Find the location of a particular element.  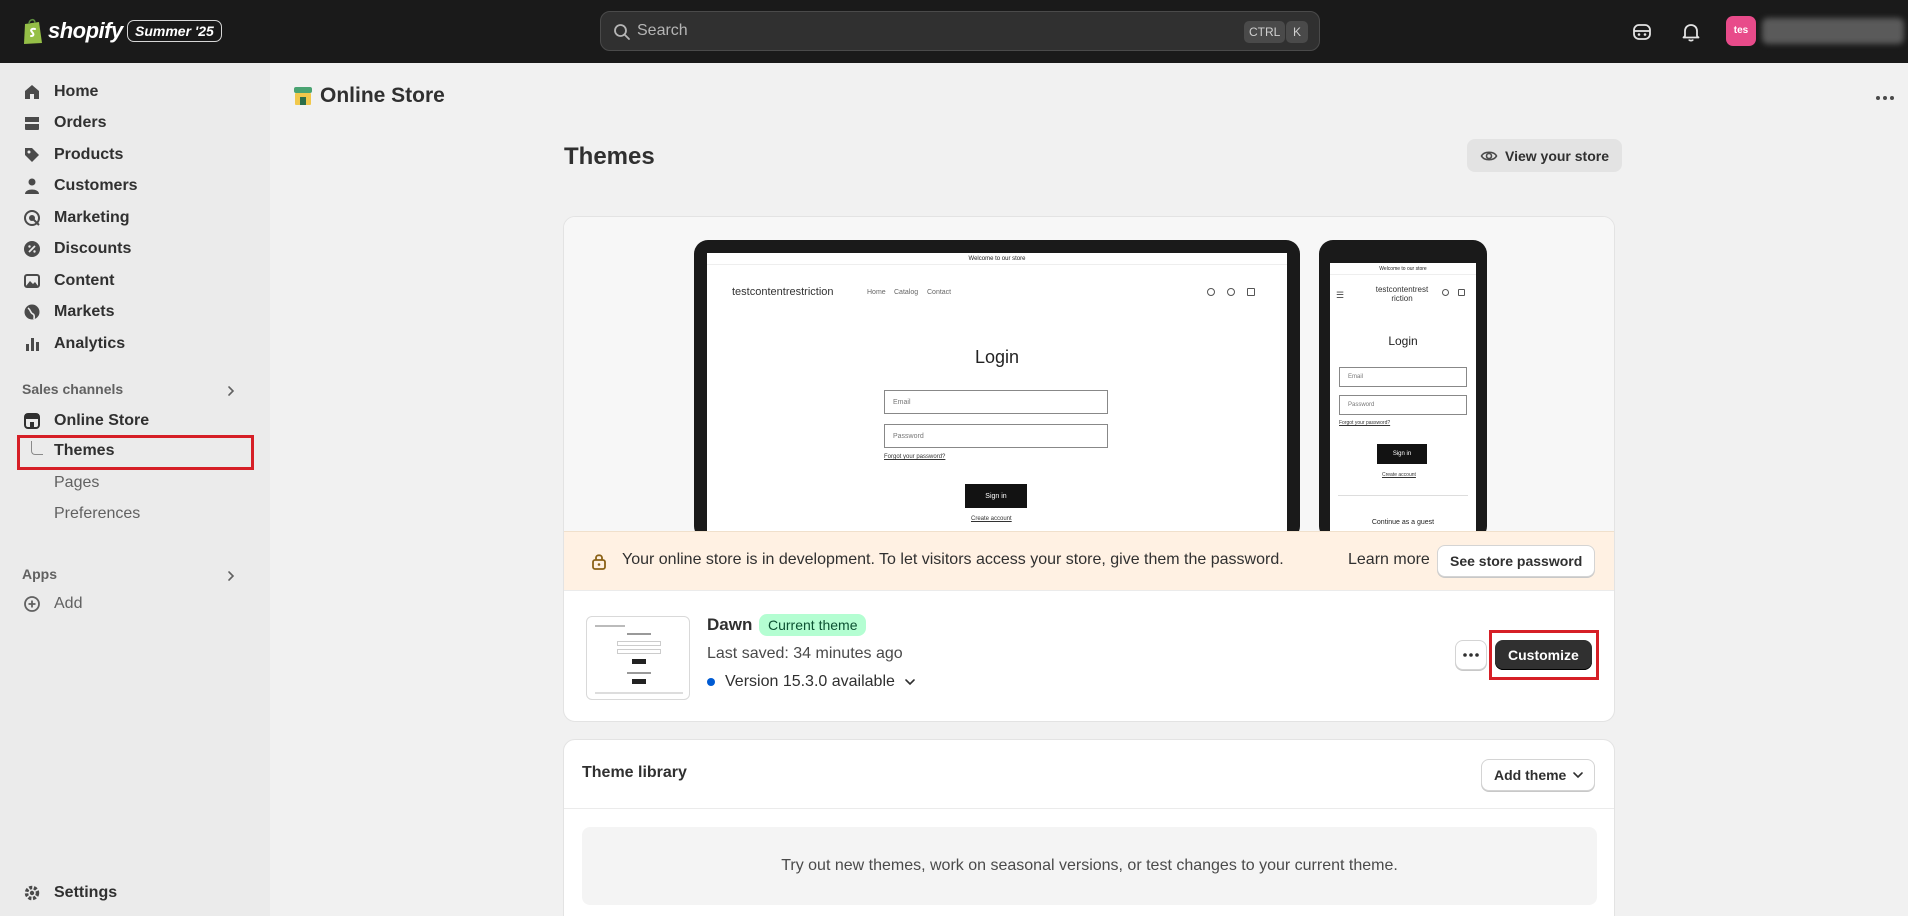

online-store-color-icon is located at coordinates (303, 96).